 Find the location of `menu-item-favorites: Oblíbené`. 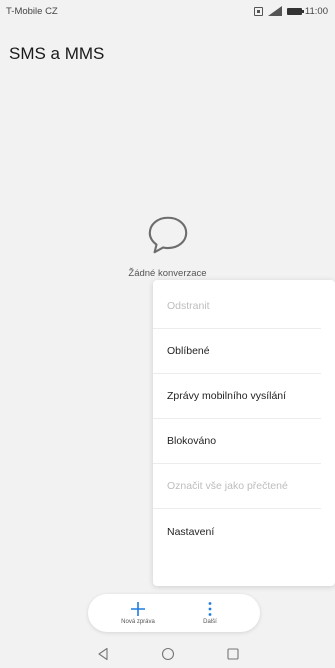

menu-item-favorites: Oblíbené is located at coordinates (237, 351).